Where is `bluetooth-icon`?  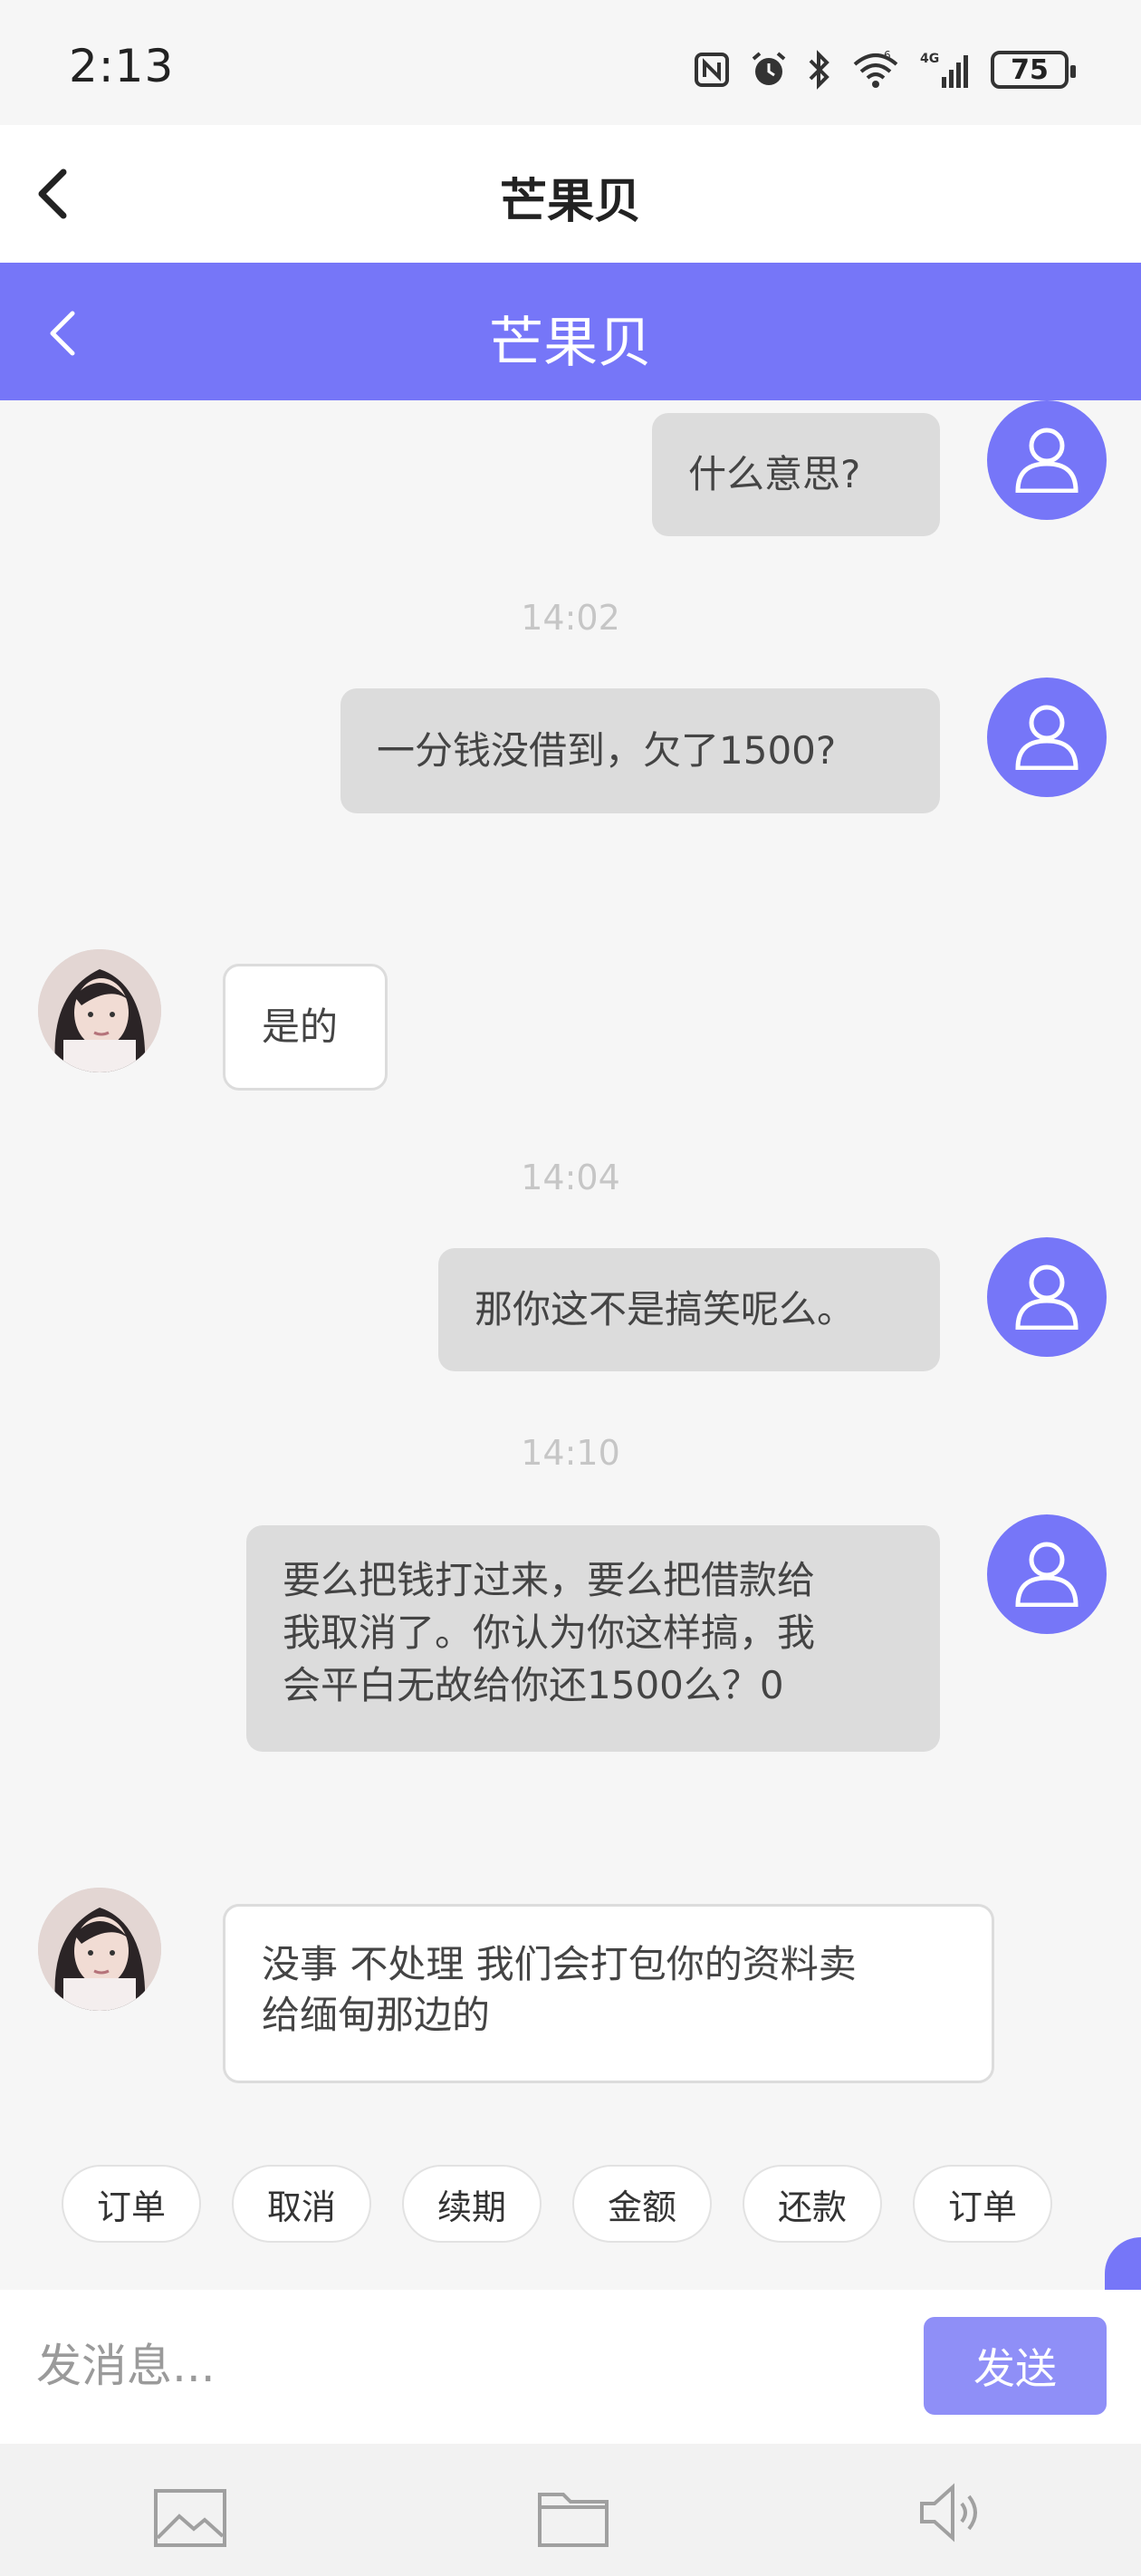 bluetooth-icon is located at coordinates (819, 70).